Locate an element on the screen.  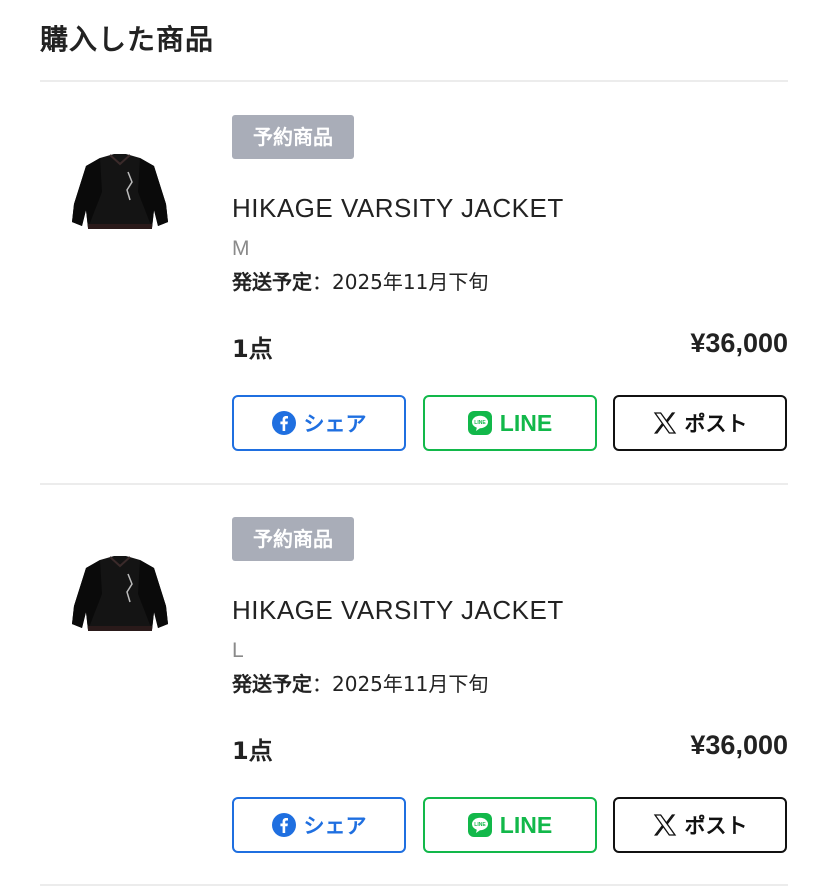
product-size: M is located at coordinates (241, 248).